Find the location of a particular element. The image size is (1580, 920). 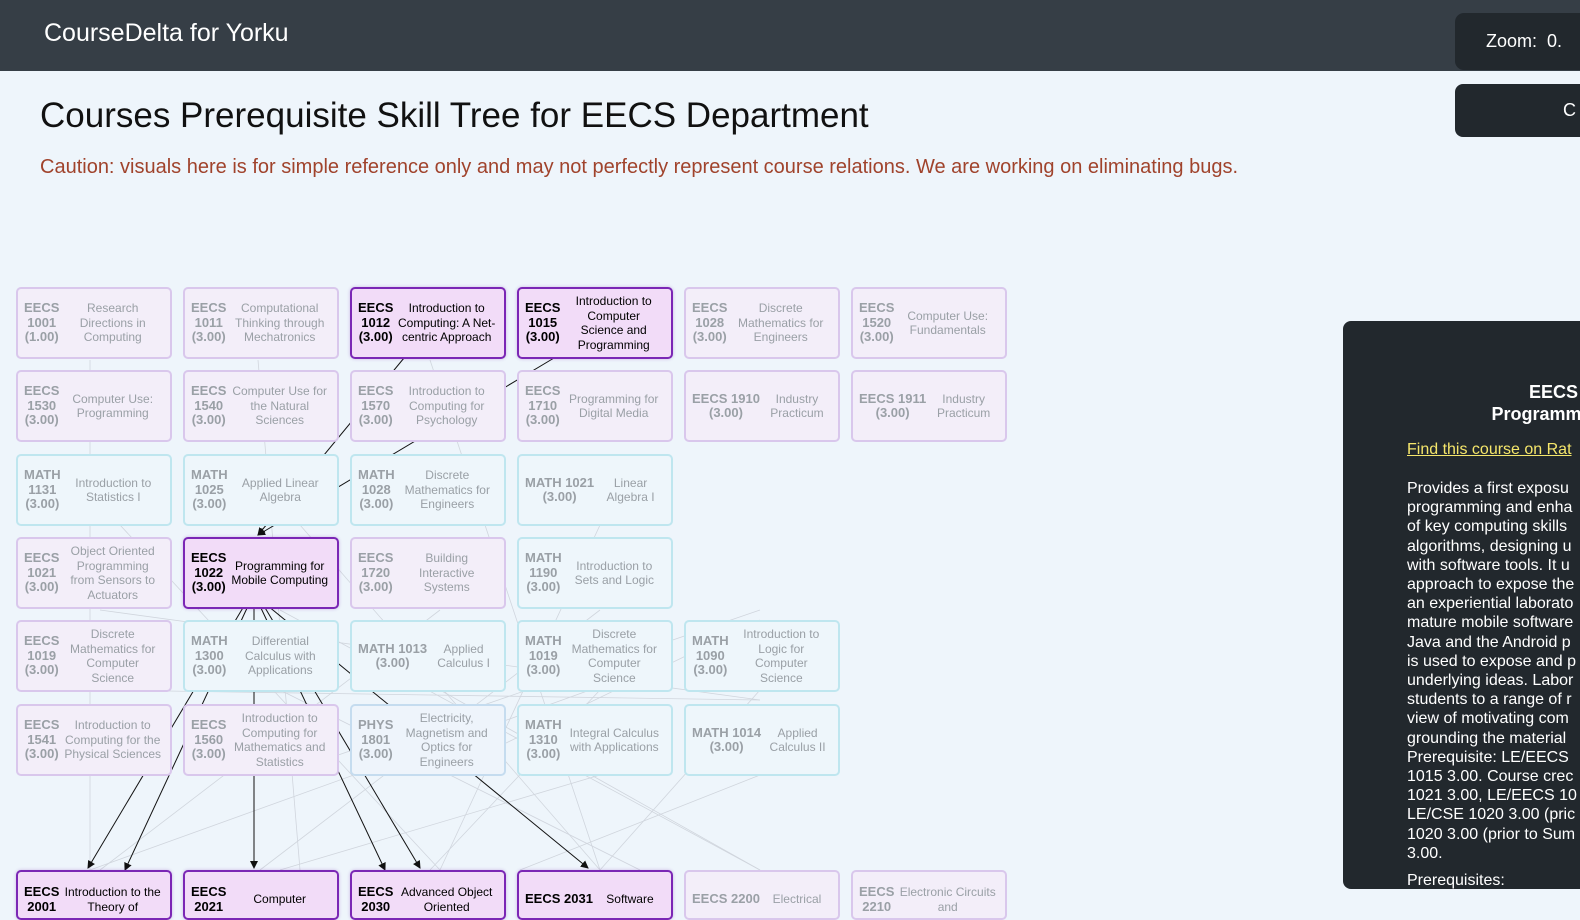

zoom-control: Zoom: 0. is located at coordinates (1517, 41).